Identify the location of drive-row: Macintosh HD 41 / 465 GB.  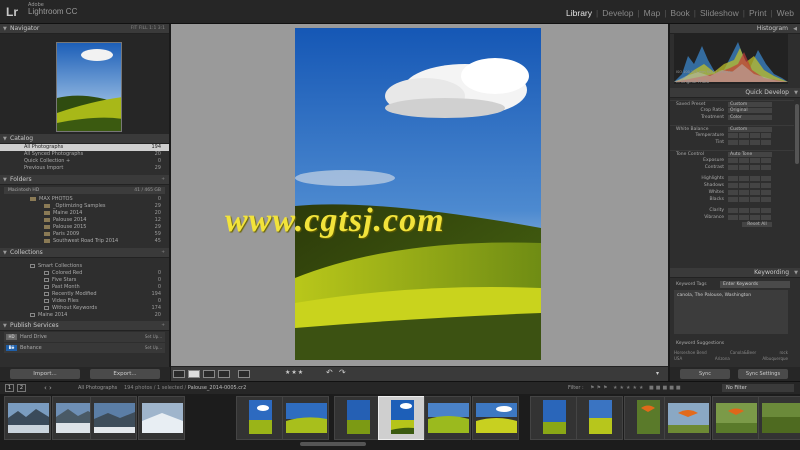
(84, 190).